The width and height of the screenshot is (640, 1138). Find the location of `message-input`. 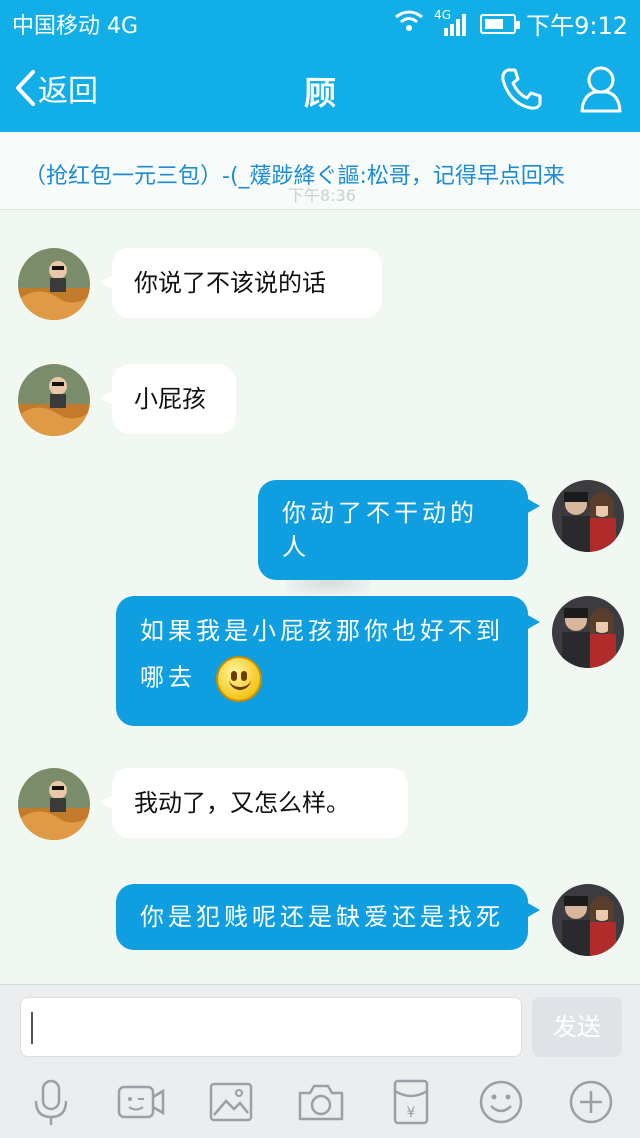

message-input is located at coordinates (271, 1027).